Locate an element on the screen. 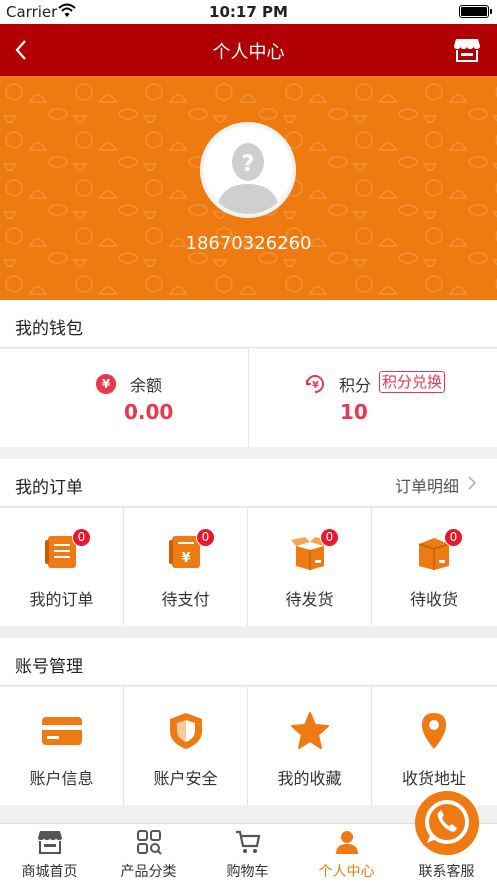  pending-payment-badge: 0 is located at coordinates (205, 537).